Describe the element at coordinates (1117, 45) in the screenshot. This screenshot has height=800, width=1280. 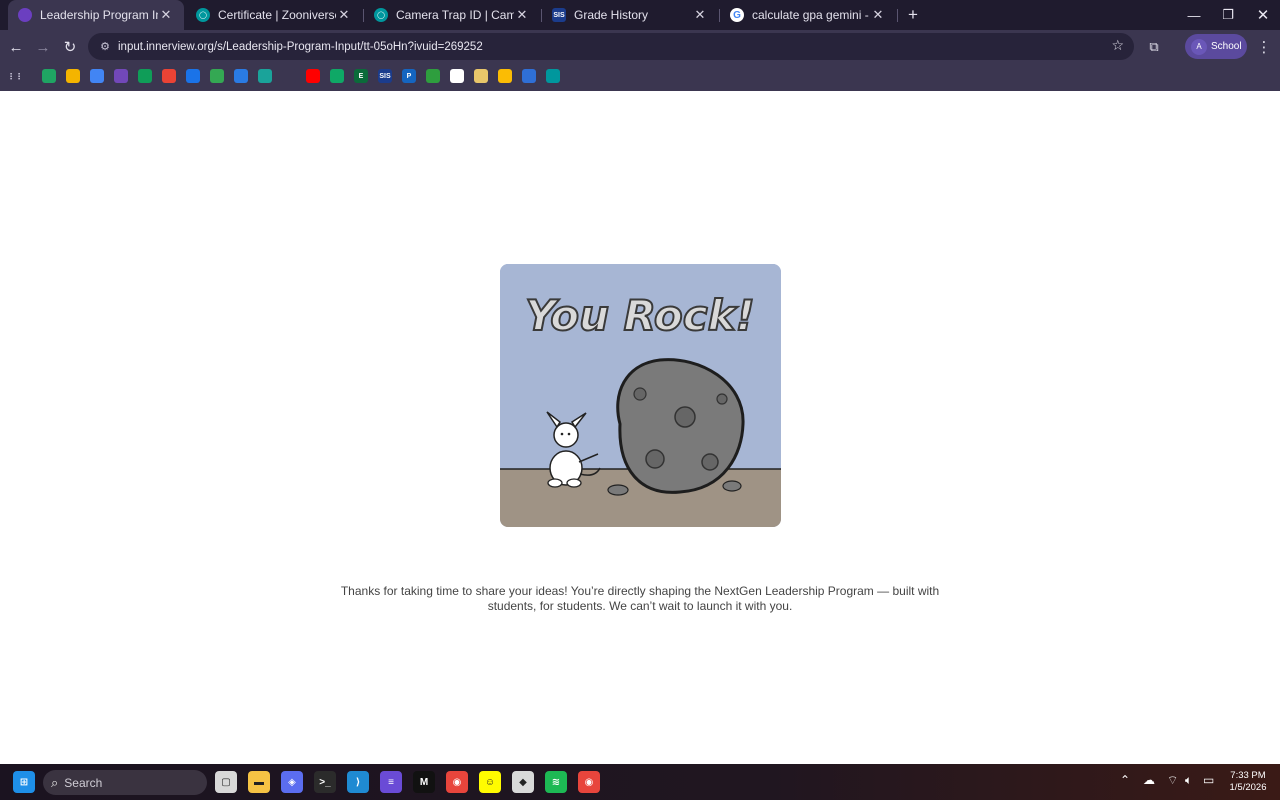
I see `bookmark-star-icon: ☆` at that location.